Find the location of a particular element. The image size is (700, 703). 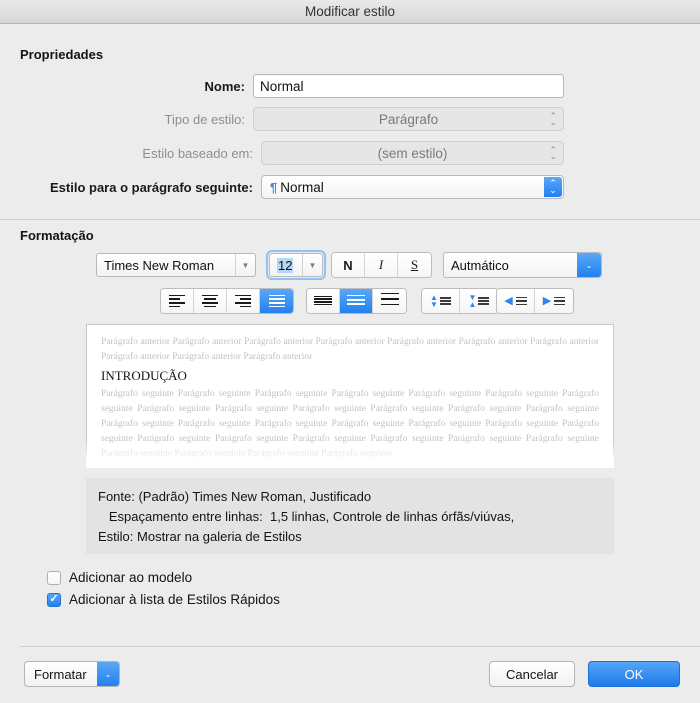

increase-paragraph-spacing-button: ▼ ▲ is located at coordinates (479, 301).